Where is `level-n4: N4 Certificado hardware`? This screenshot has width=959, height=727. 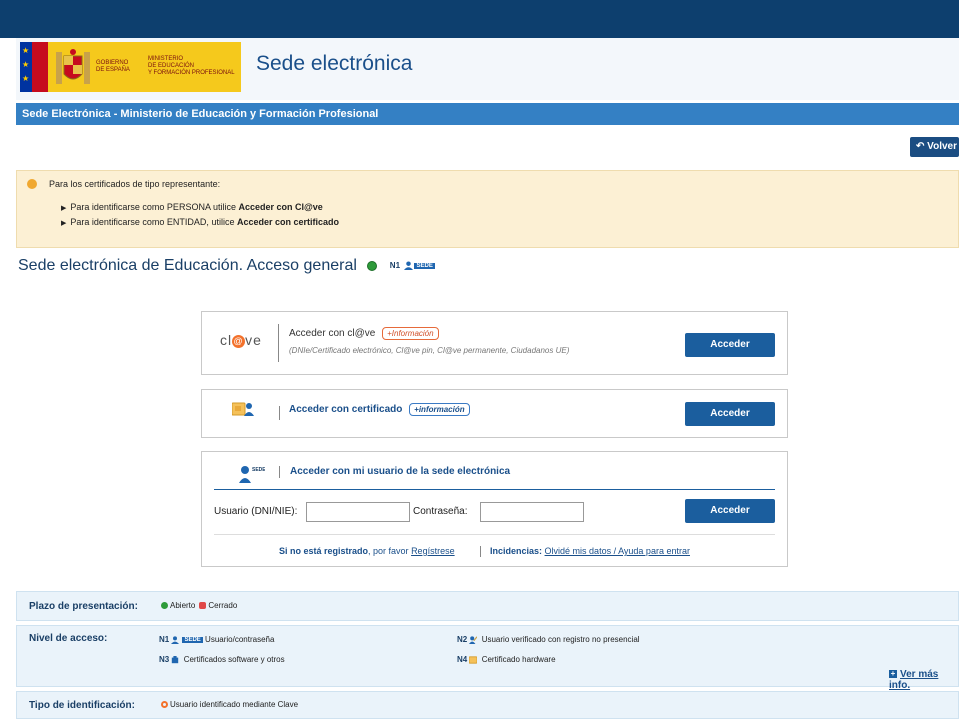 level-n4: N4 Certificado hardware is located at coordinates (506, 659).